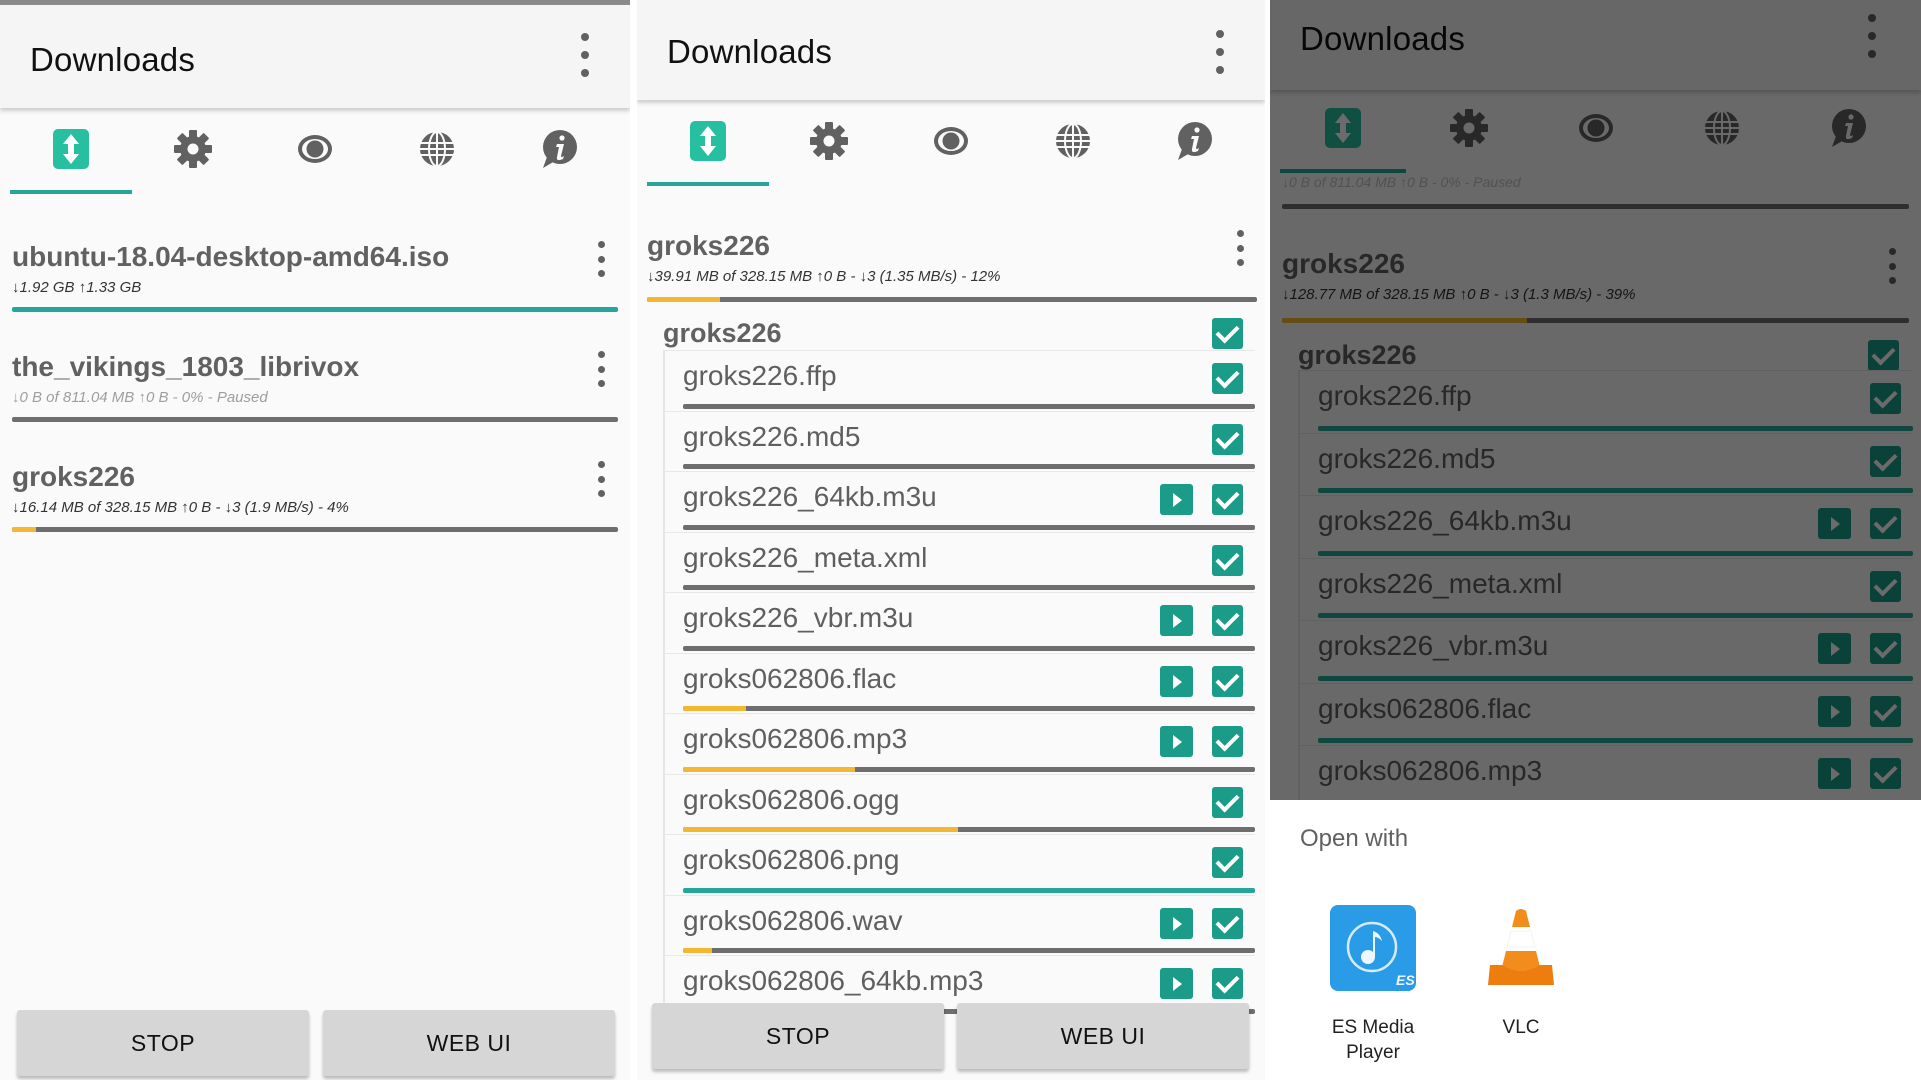 The width and height of the screenshot is (1921, 1080). What do you see at coordinates (1373, 948) in the screenshot?
I see `es-media-player-icon: ES` at bounding box center [1373, 948].